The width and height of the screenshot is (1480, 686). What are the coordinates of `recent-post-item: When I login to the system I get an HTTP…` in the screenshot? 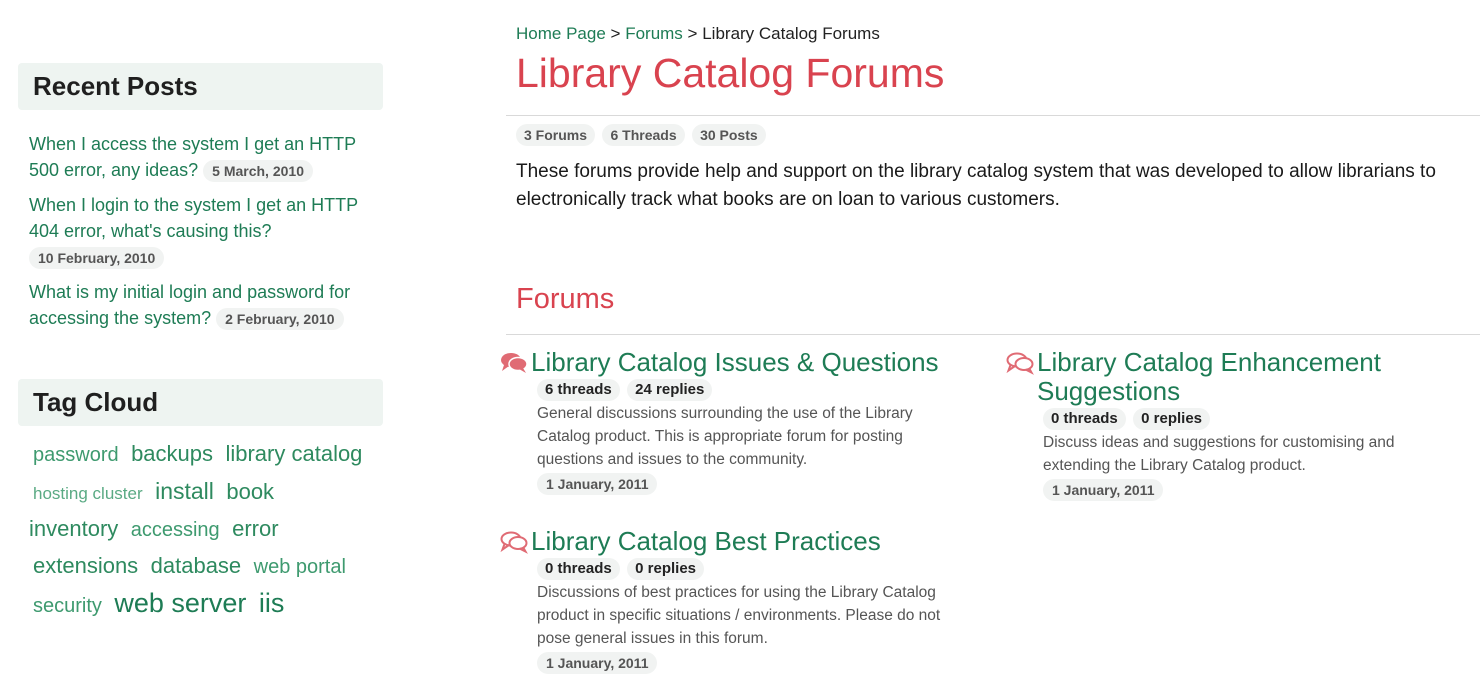 It's located at (194, 231).